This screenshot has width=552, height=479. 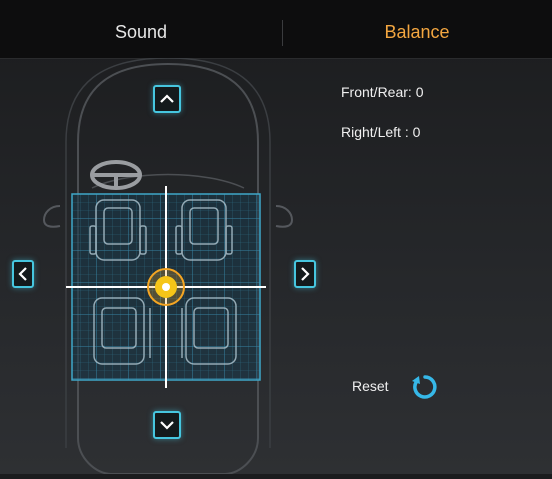 I want to click on chevron-left-icon, so click(x=22, y=274).